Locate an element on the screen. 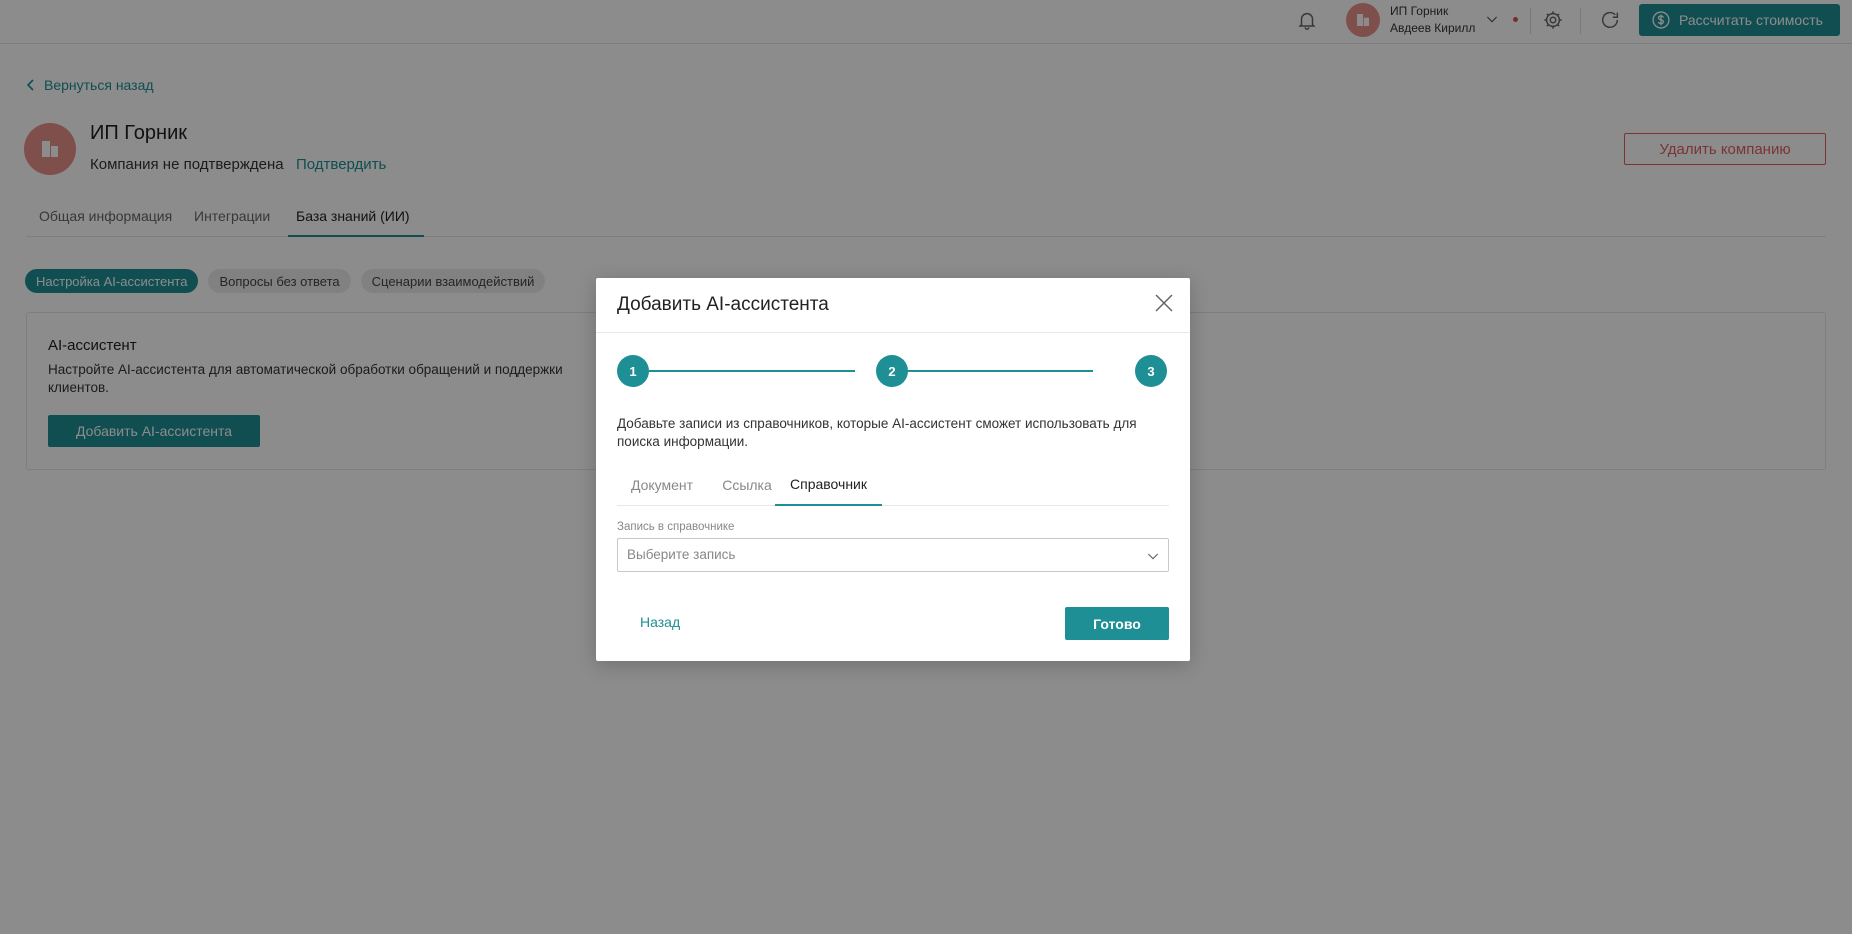  step-2: 2 is located at coordinates (892, 371).